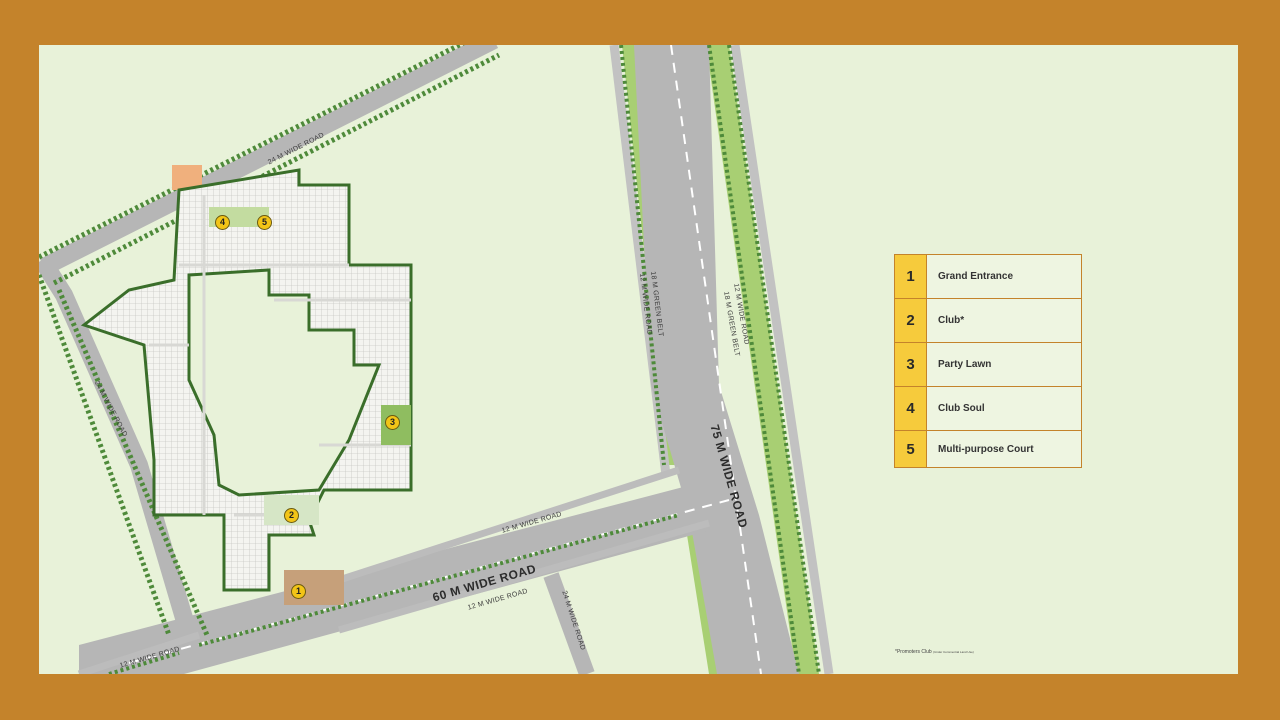 The image size is (1280, 720). What do you see at coordinates (911, 320) in the screenshot?
I see `legend-number: 2` at bounding box center [911, 320].